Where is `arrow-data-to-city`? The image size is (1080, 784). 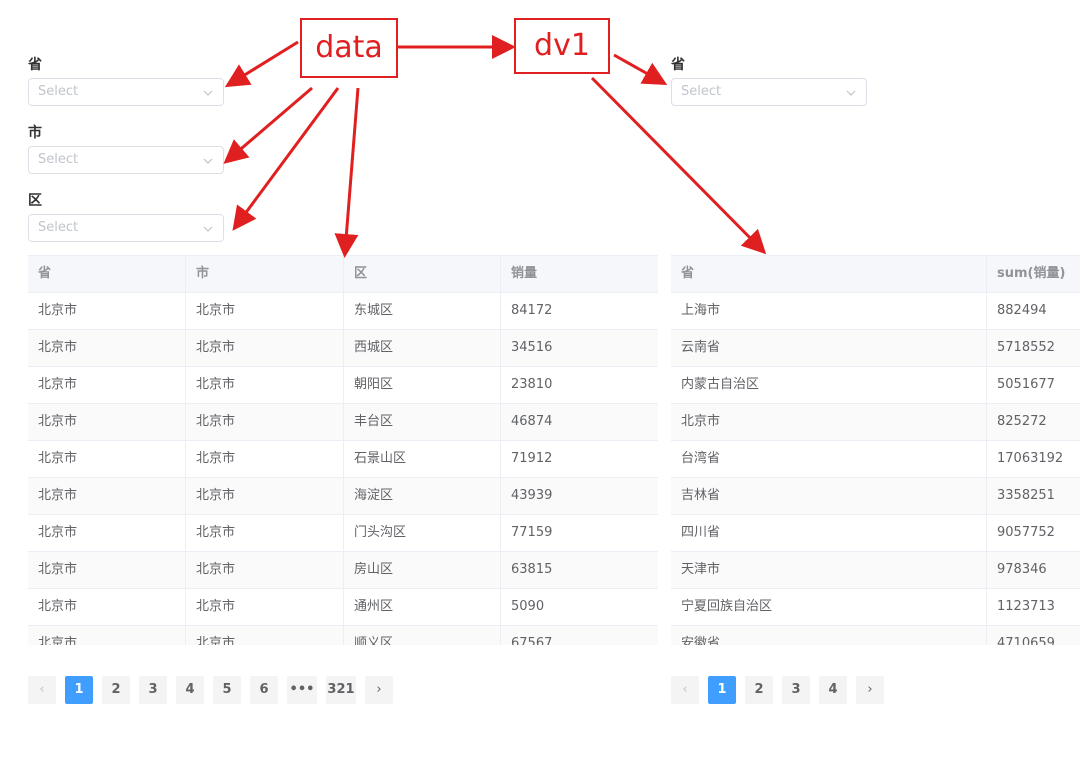
arrow-data-to-city is located at coordinates (268, 125).